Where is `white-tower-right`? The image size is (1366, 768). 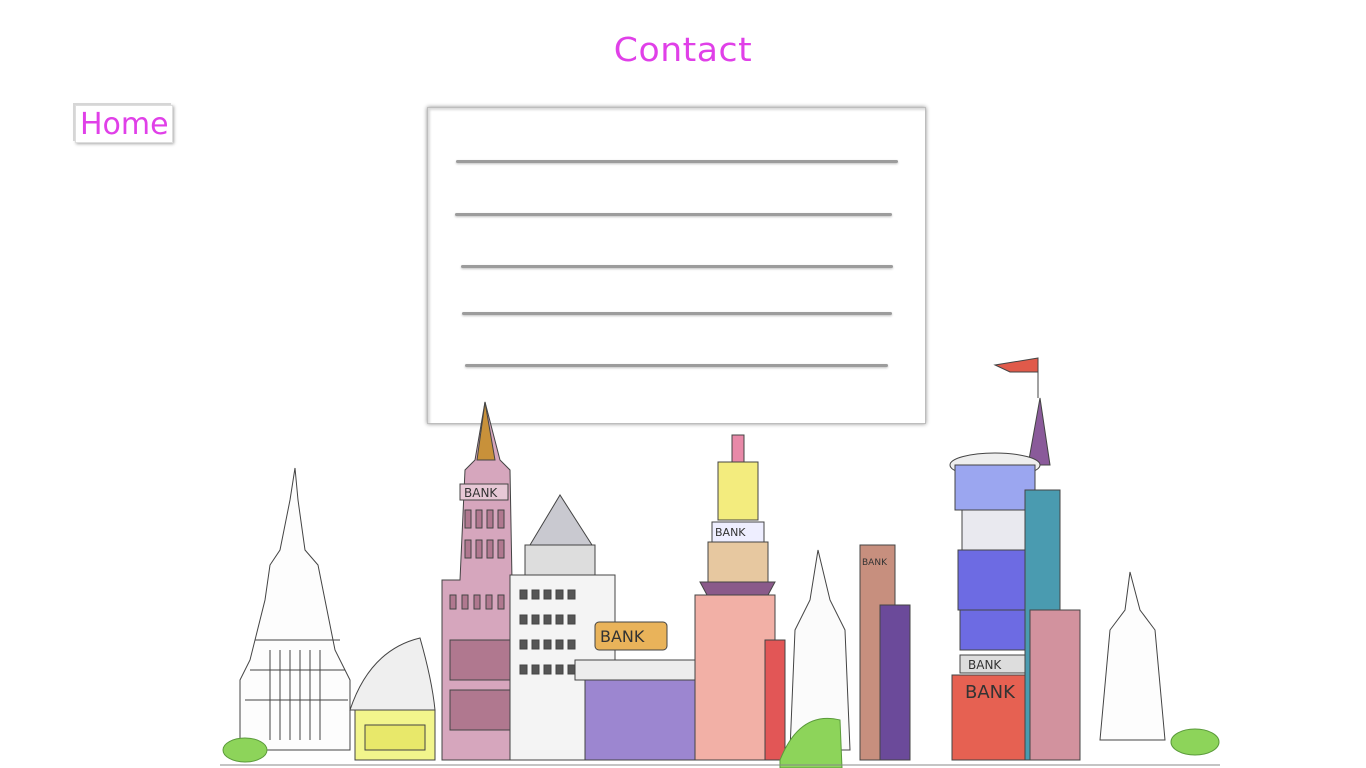 white-tower-right is located at coordinates (1132, 656).